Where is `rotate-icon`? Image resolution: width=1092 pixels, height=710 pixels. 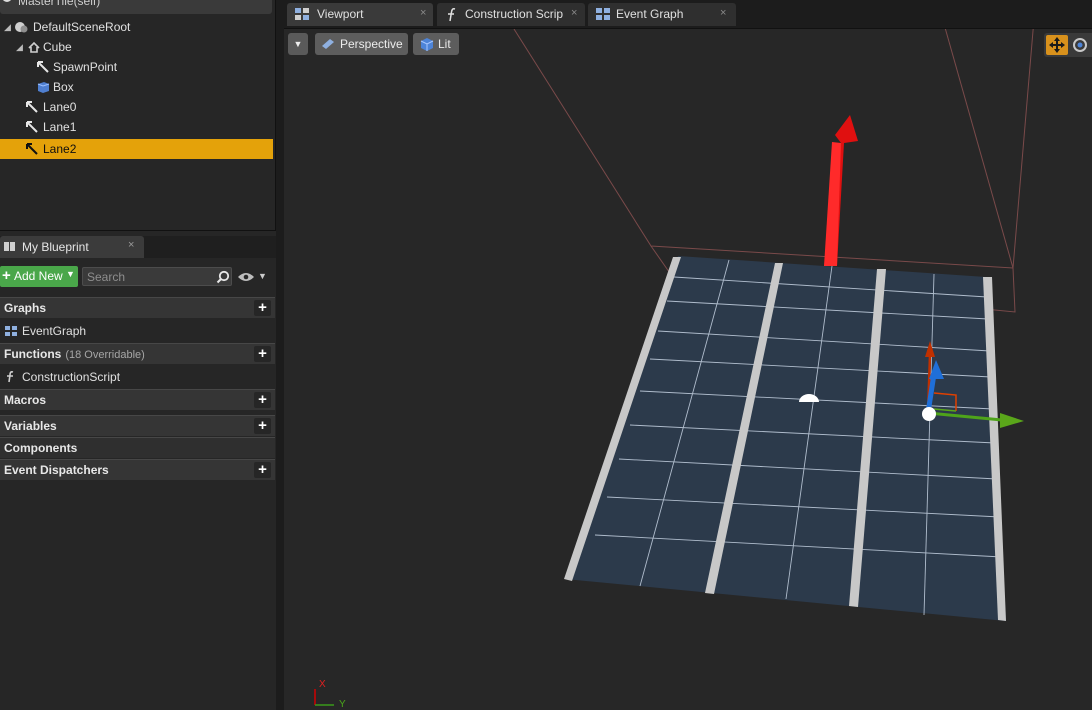 rotate-icon is located at coordinates (1080, 45).